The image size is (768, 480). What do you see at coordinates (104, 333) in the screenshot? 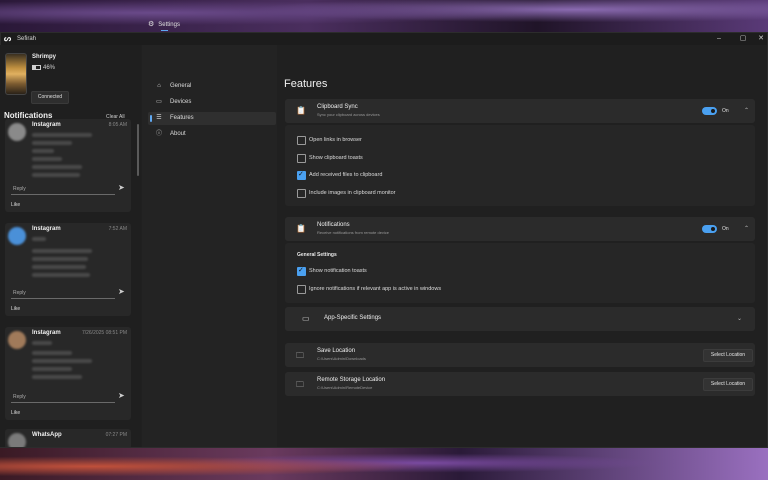
I see `notification-time: 7/26/2025 08:51 PM` at bounding box center [104, 333].